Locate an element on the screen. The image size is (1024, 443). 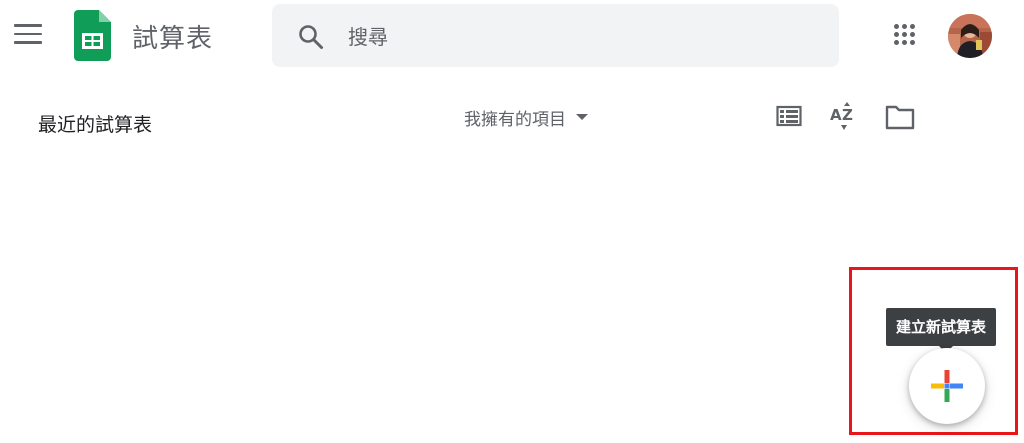
search-input is located at coordinates (583, 37).